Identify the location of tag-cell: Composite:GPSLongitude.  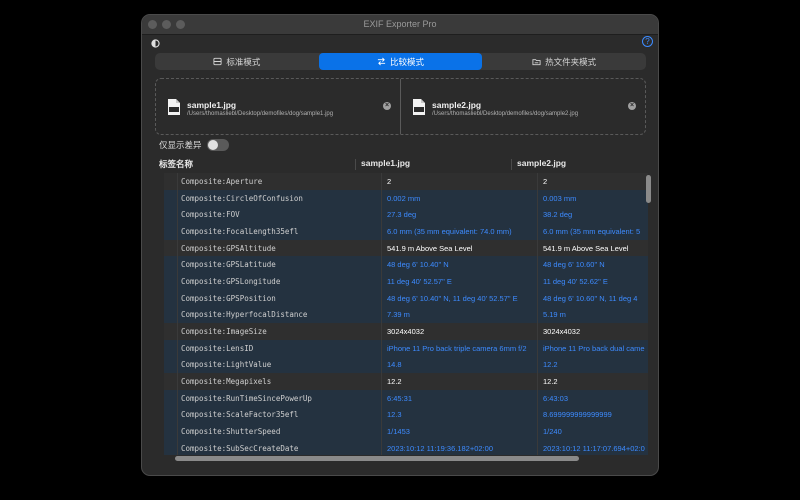
(231, 281).